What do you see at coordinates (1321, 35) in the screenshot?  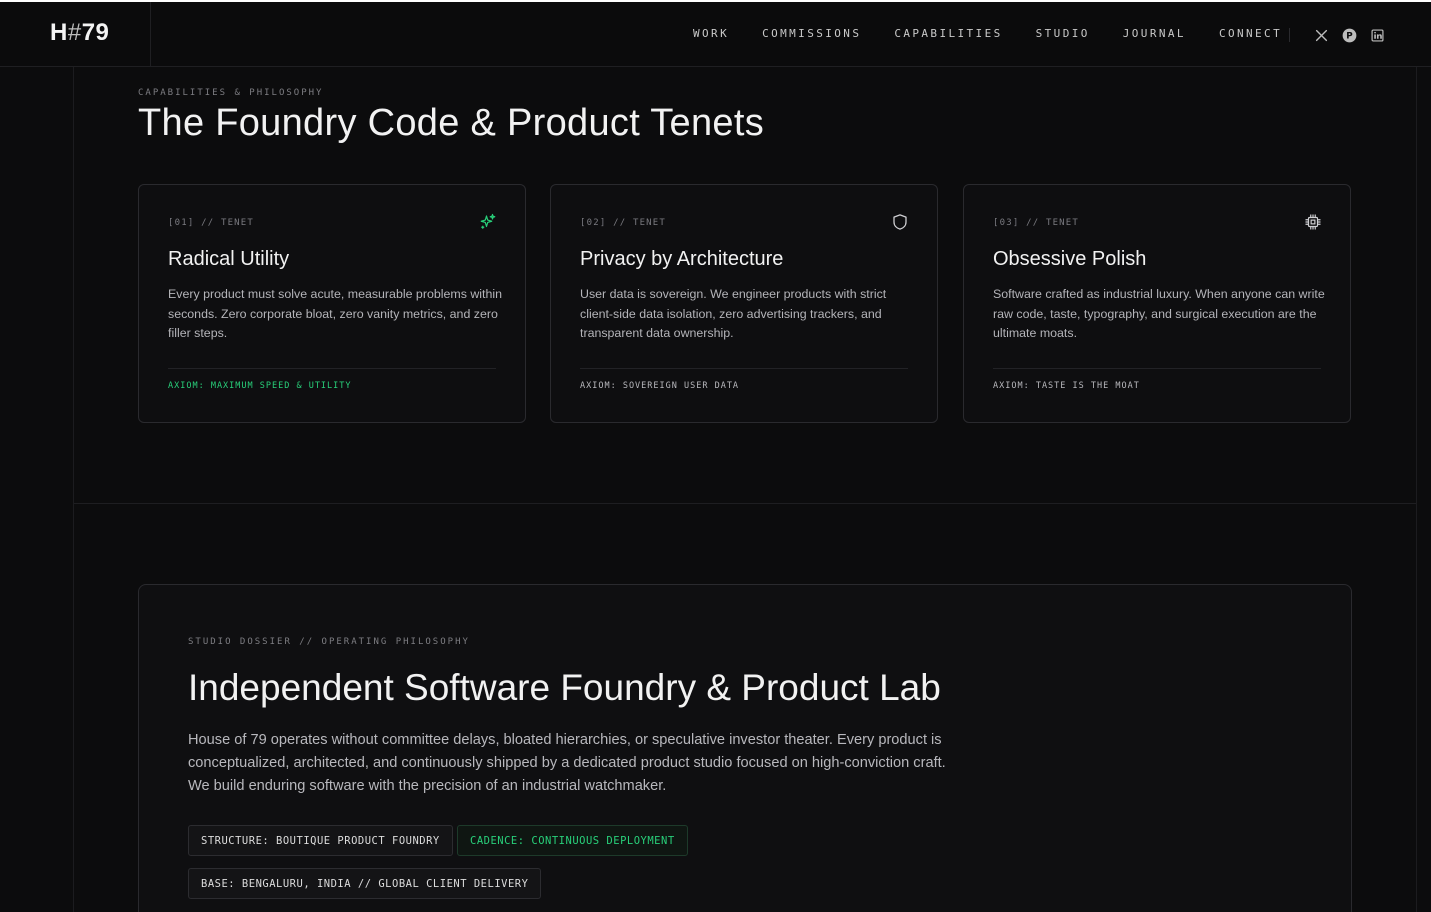 I see `x-icon` at bounding box center [1321, 35].